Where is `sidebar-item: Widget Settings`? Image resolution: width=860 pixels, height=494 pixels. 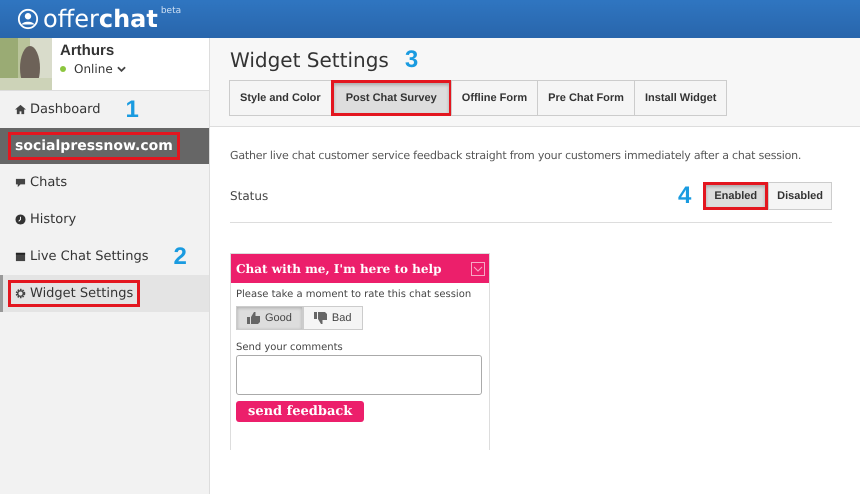
sidebar-item: Widget Settings is located at coordinates (74, 293).